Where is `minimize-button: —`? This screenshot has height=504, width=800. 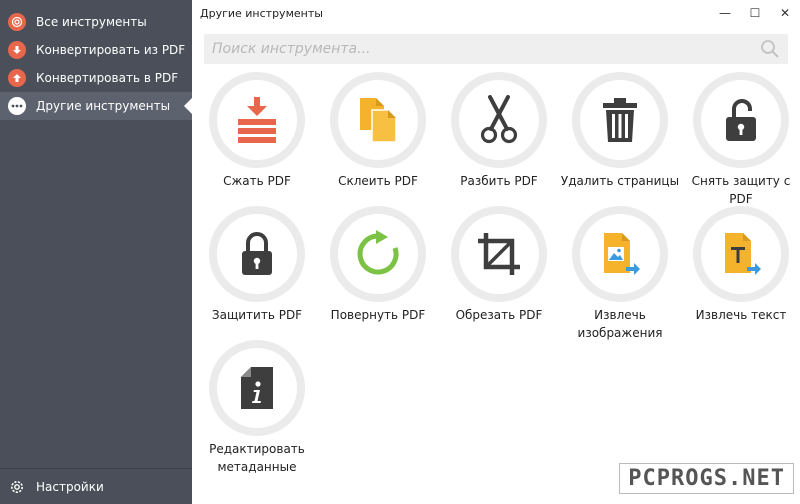
minimize-button: — is located at coordinates (725, 13).